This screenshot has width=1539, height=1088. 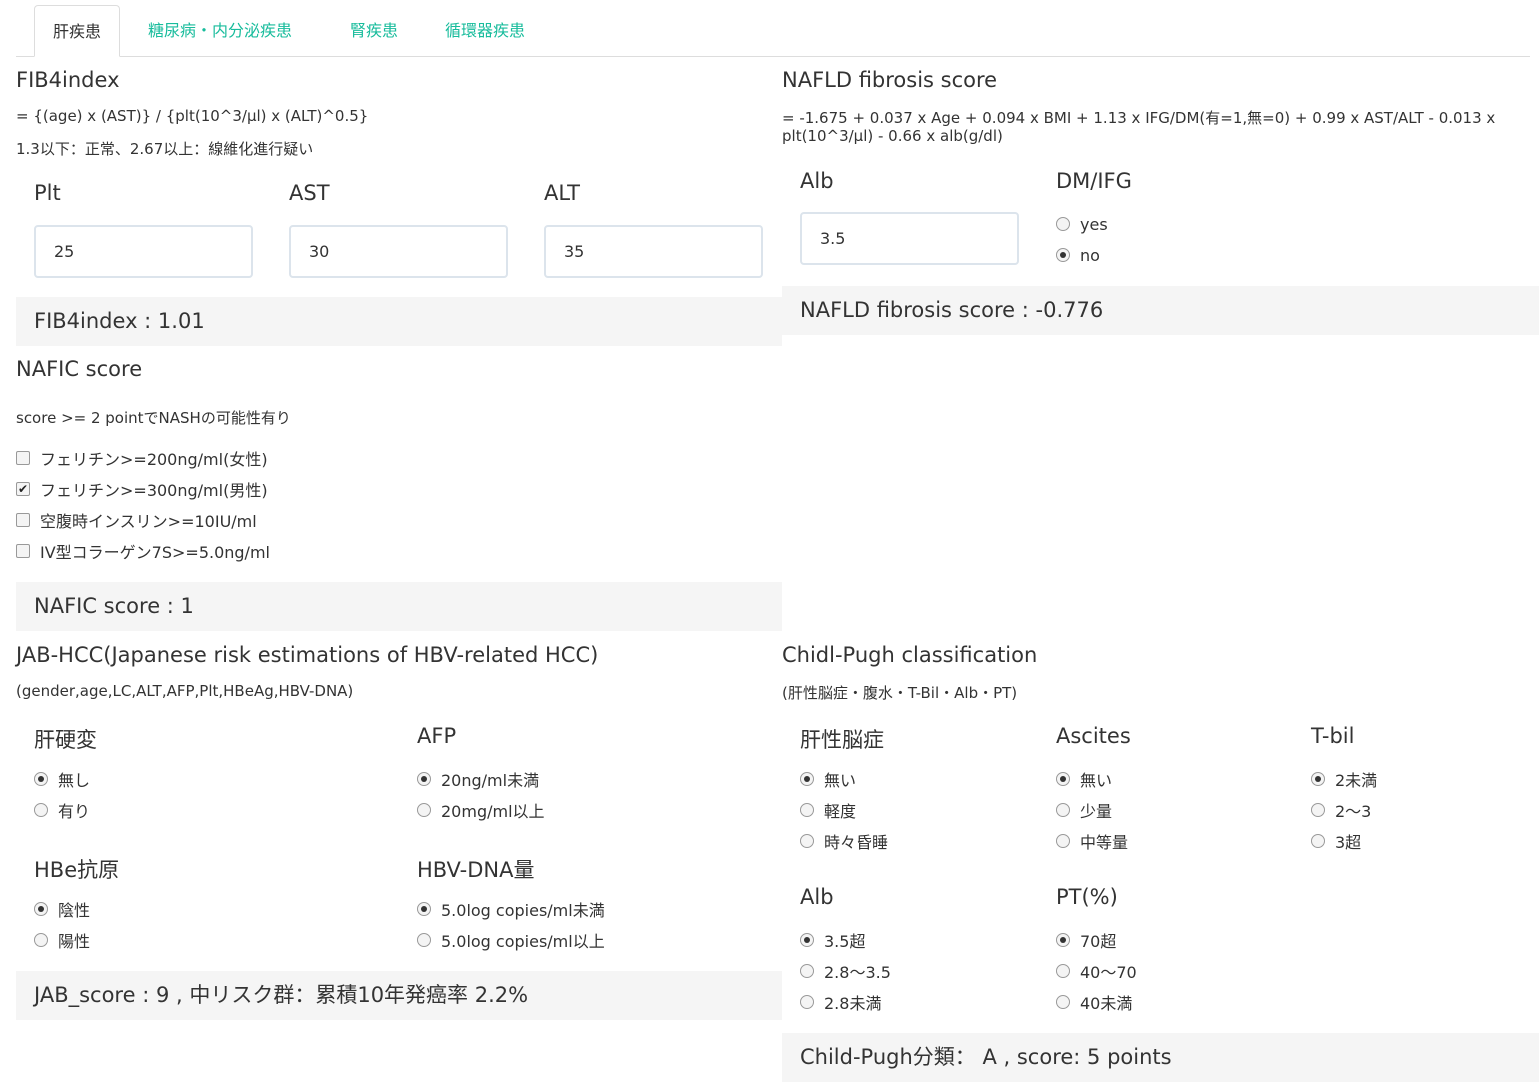 What do you see at coordinates (62, 909) in the screenshot?
I see `hbe-negative-radio: 陰性` at bounding box center [62, 909].